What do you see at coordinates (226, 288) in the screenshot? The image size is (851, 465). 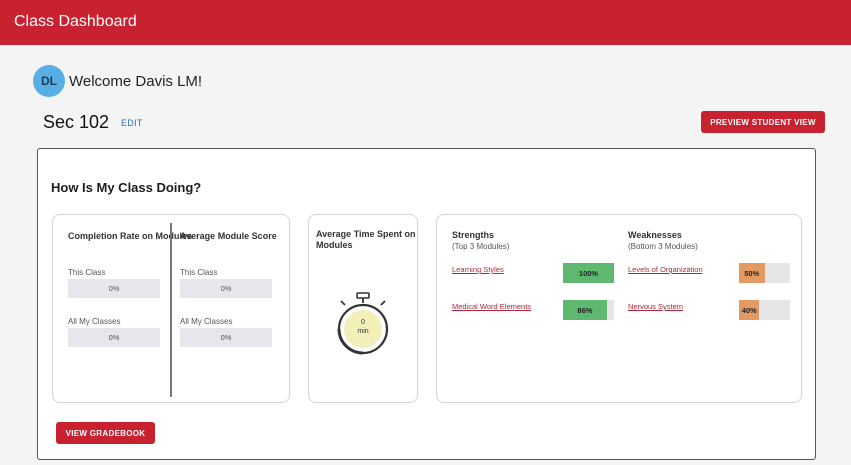 I see `score-this-class-value: 0%` at bounding box center [226, 288].